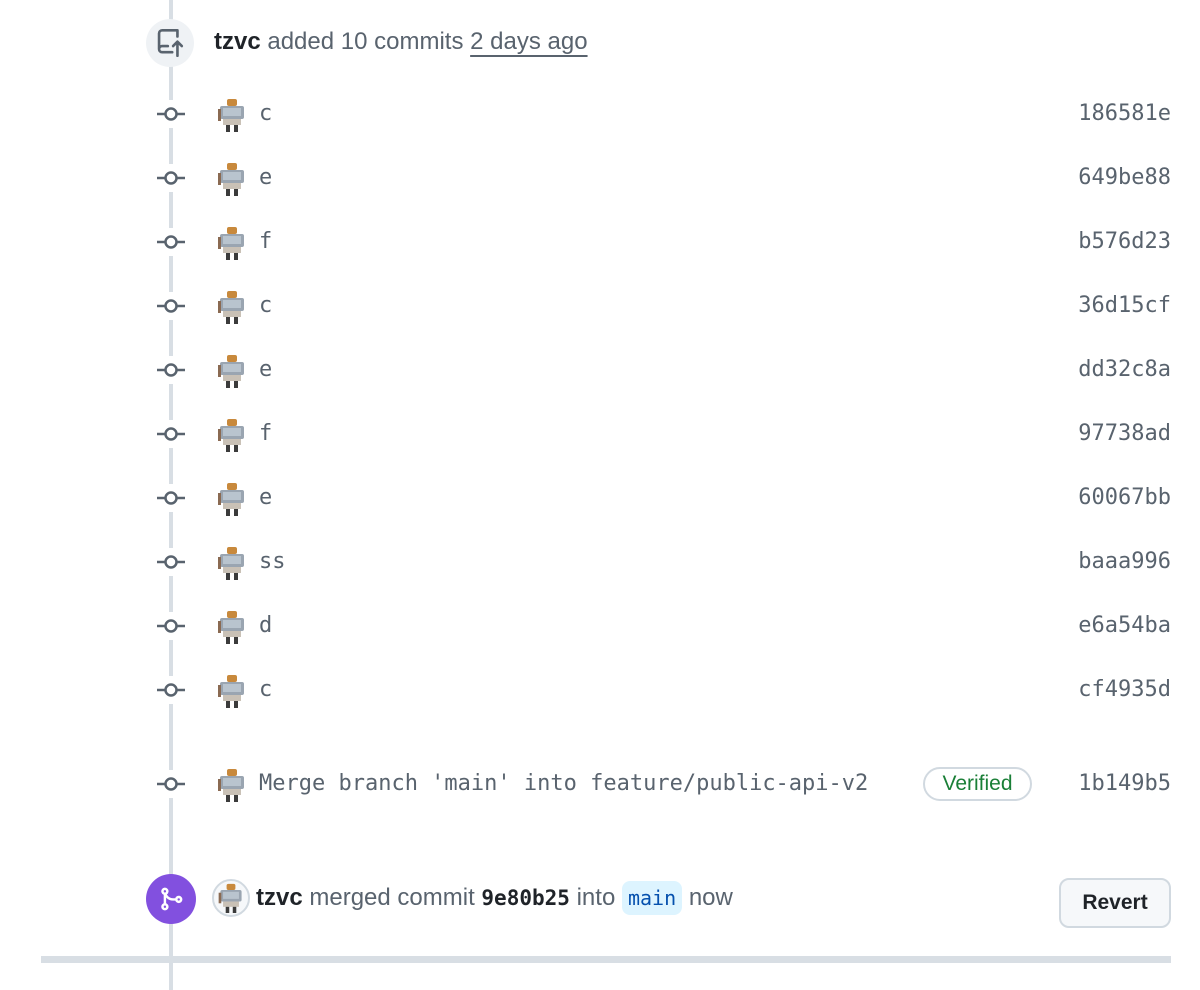 This screenshot has height=990, width=1200. I want to click on merge-event-text: tzvc merged commit 9e80b25 into main now, so click(494, 898).